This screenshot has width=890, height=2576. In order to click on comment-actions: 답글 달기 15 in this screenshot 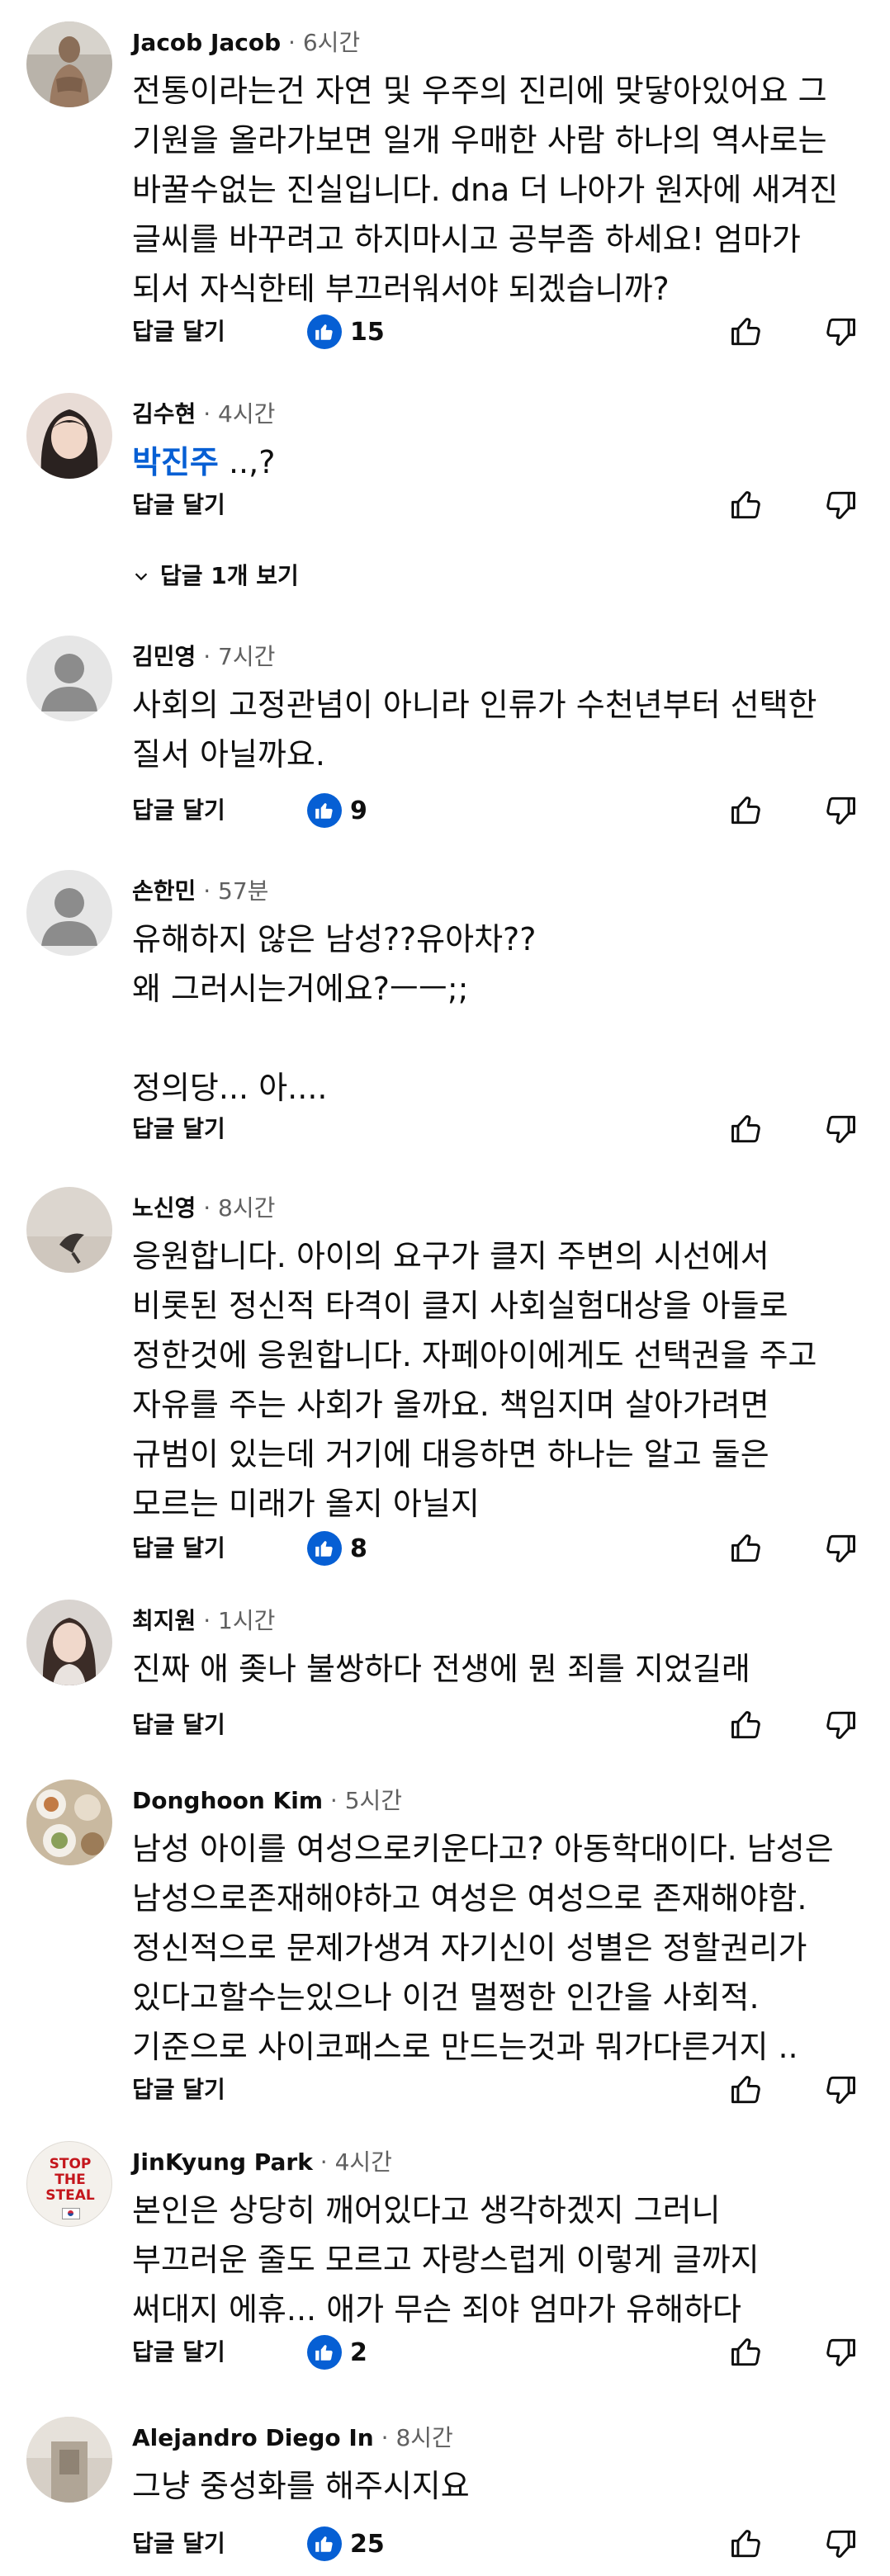, I will do `click(445, 332)`.